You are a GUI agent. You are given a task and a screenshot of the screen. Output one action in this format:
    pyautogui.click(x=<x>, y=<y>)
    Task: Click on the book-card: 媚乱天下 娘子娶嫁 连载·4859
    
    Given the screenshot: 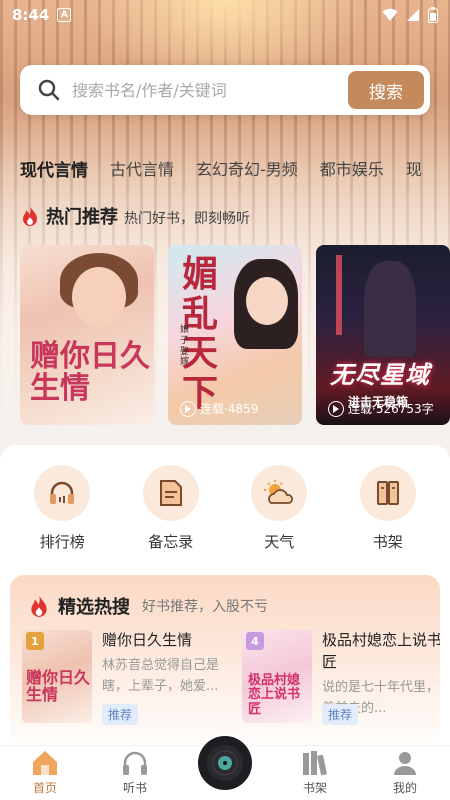 What is the action you would take?
    pyautogui.click(x=235, y=335)
    